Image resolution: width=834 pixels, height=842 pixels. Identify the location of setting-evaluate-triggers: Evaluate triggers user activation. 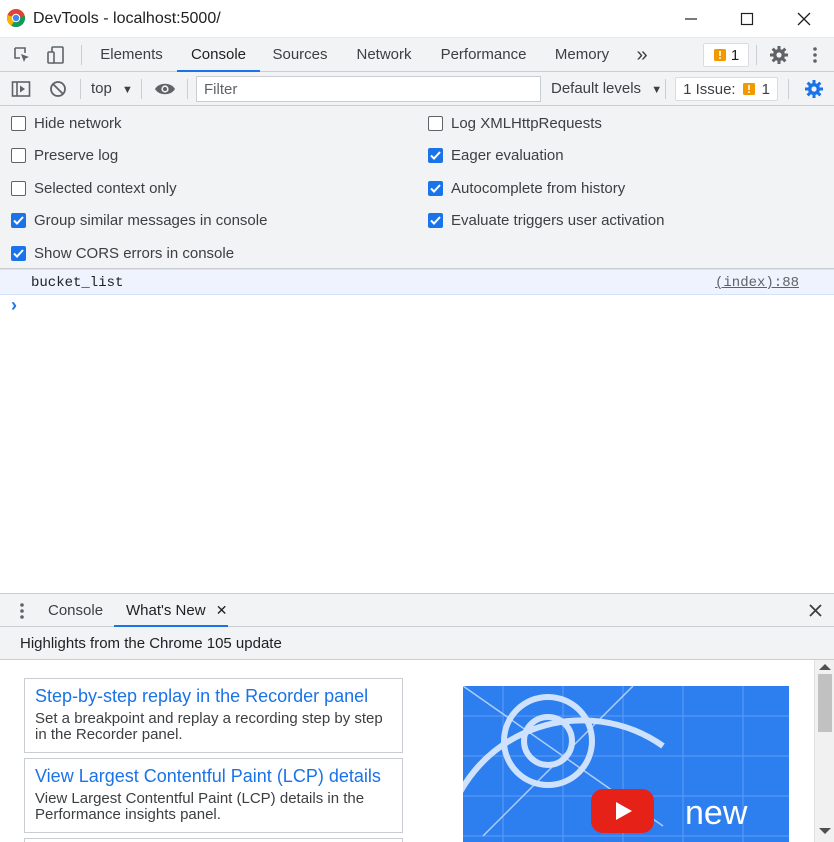
(546, 221).